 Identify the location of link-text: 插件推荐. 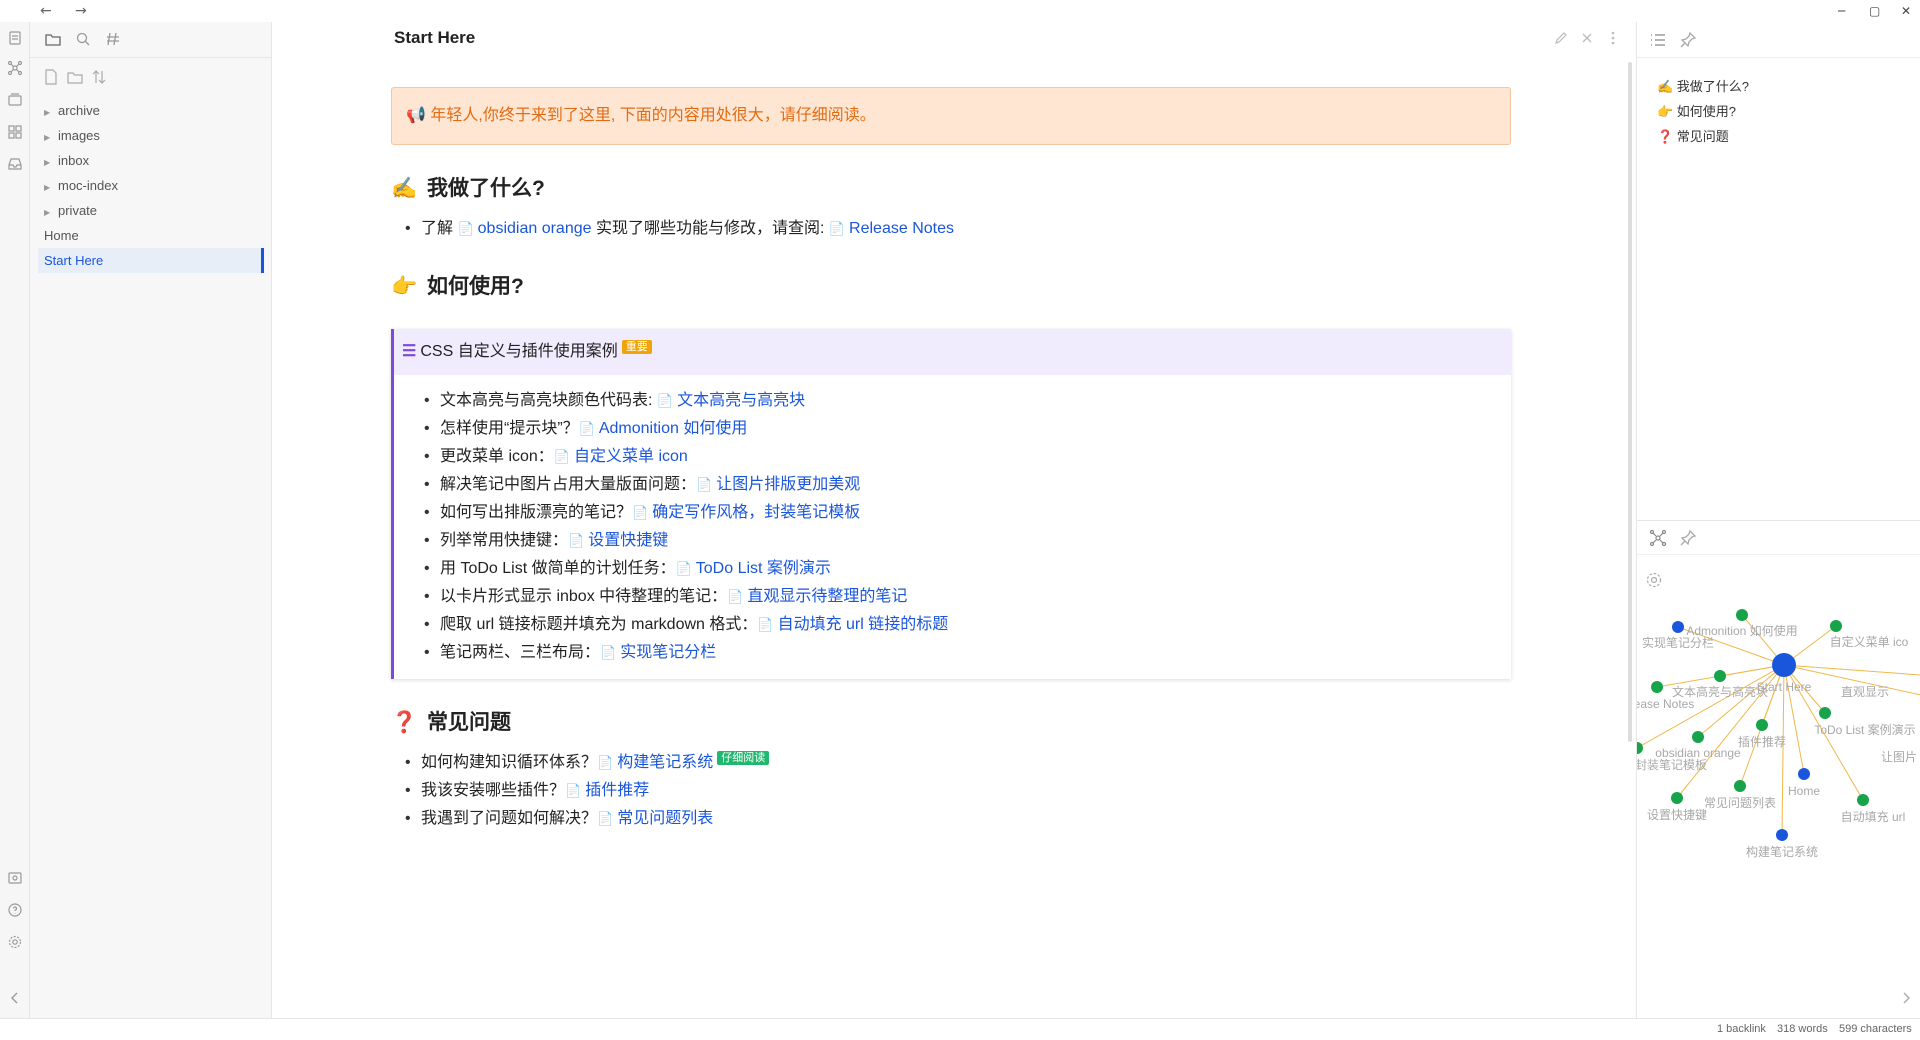
(617, 790).